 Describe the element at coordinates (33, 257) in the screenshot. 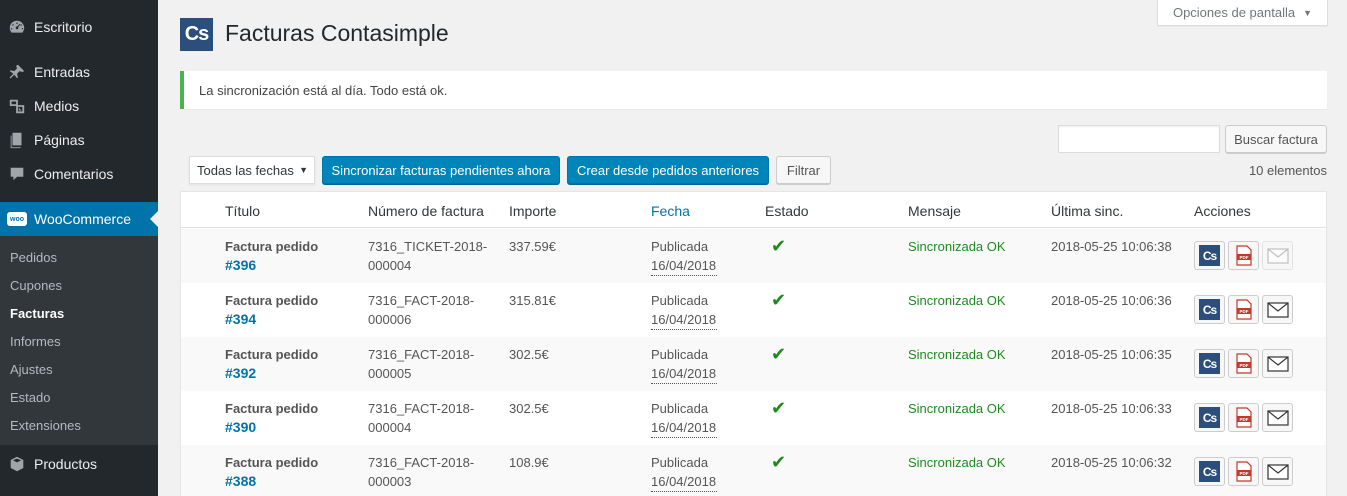

I see `submenu-pedidos: Pedidos` at that location.